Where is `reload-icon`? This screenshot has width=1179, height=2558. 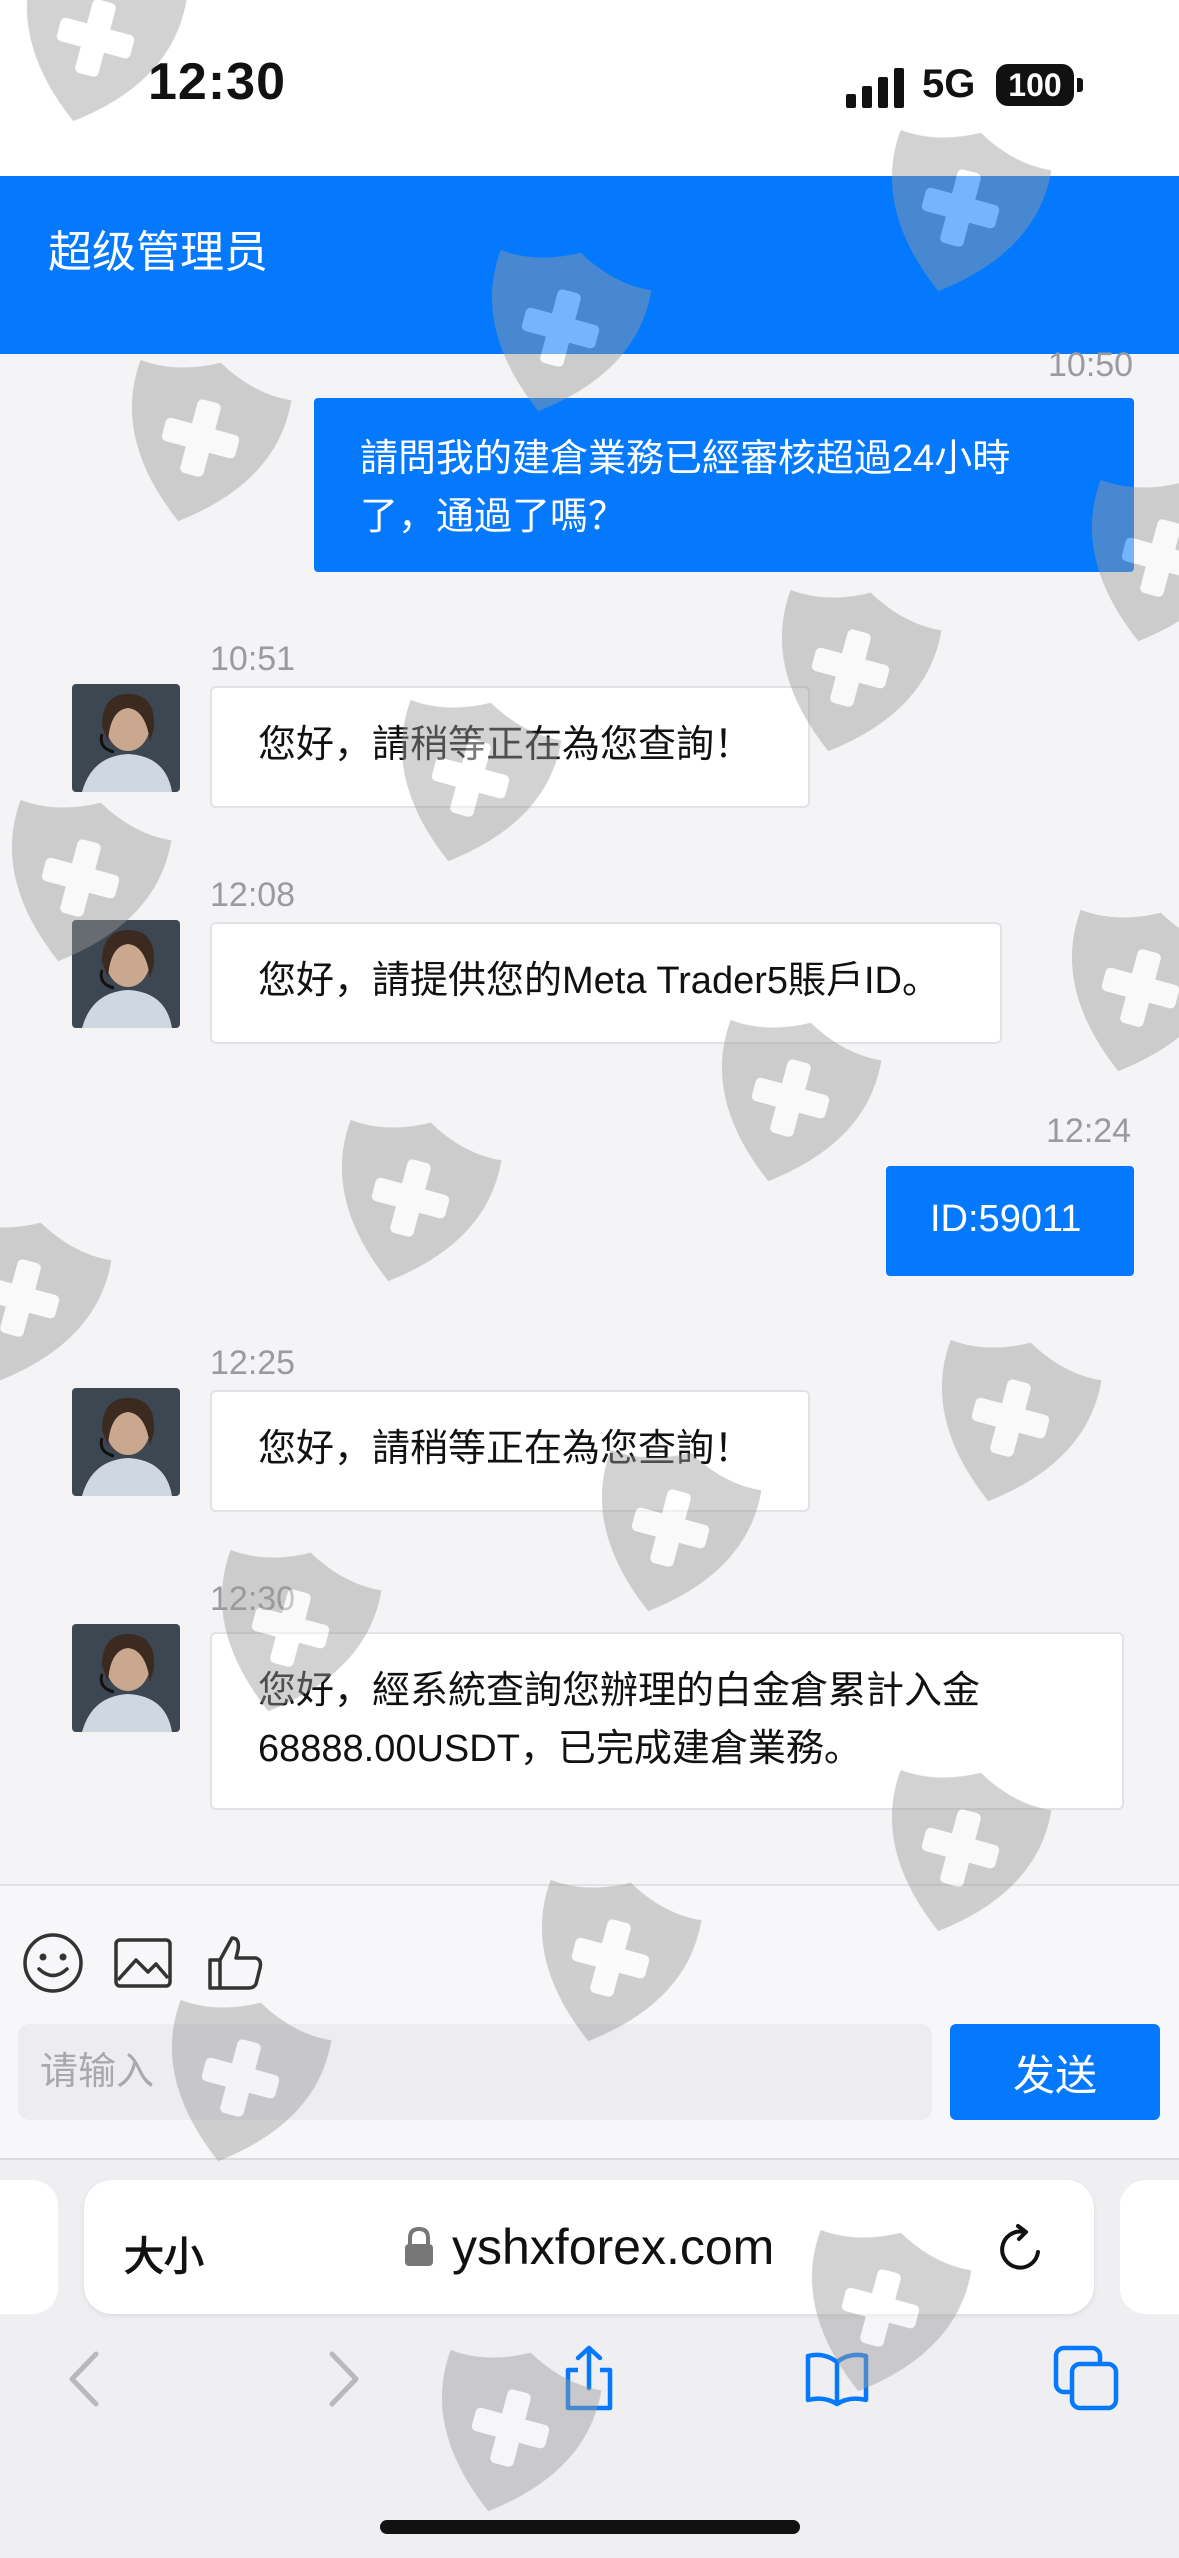
reload-icon is located at coordinates (1021, 2249).